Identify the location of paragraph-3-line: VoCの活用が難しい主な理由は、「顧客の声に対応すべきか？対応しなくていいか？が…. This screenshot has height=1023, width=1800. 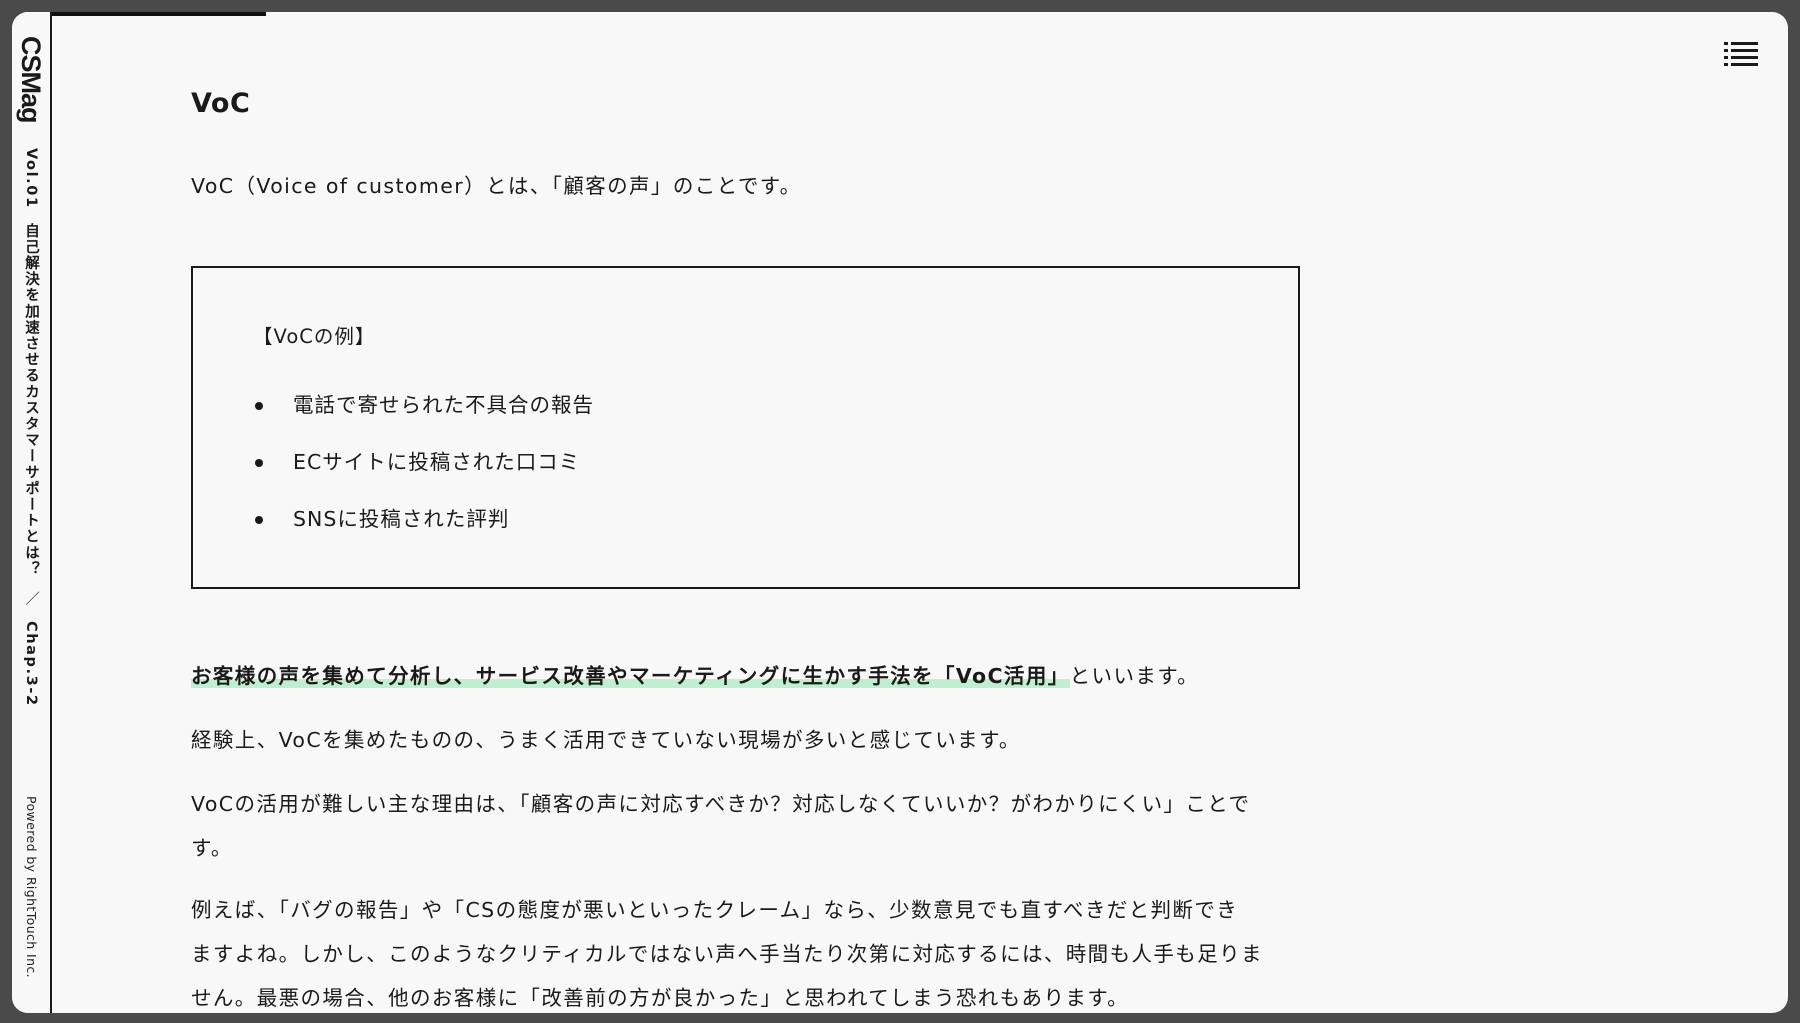
(721, 804).